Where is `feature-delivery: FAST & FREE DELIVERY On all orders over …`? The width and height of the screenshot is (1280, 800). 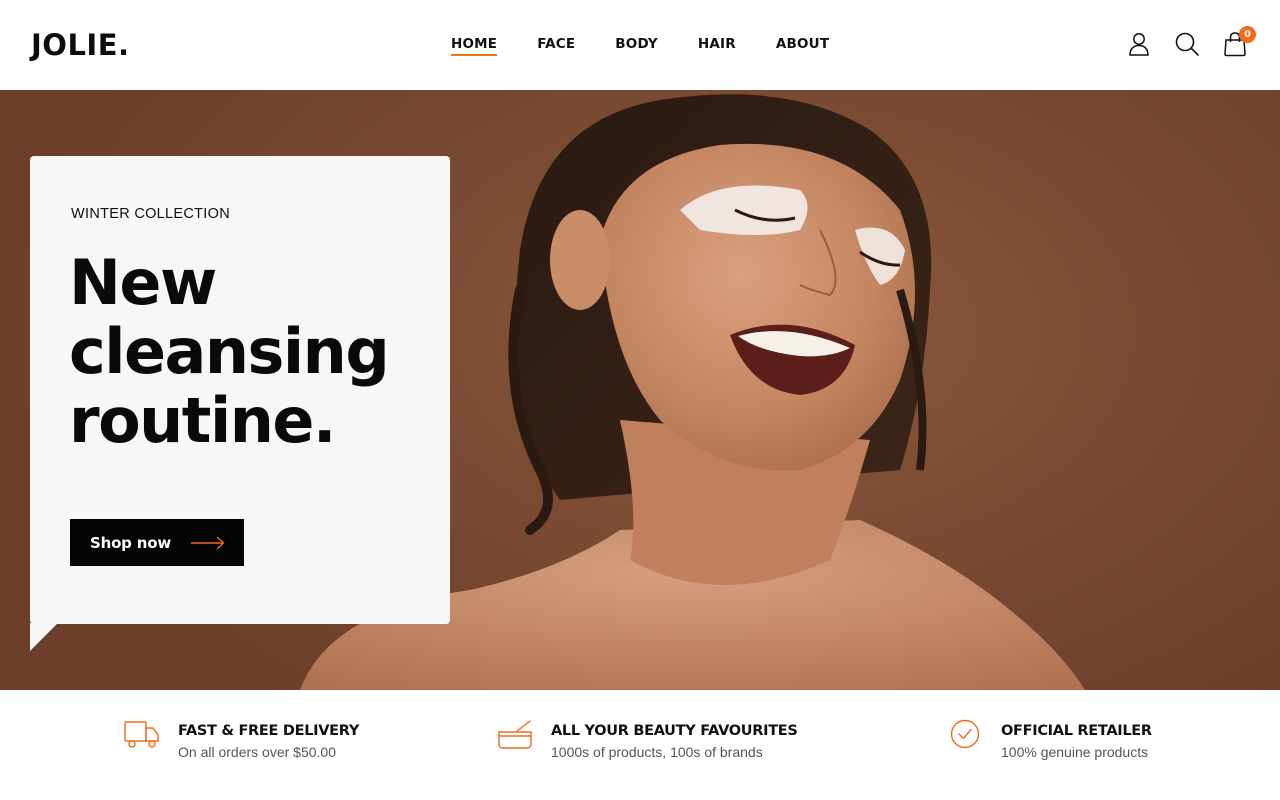
feature-delivery: FAST & FREE DELIVERY On all orders over … is located at coordinates (240, 739).